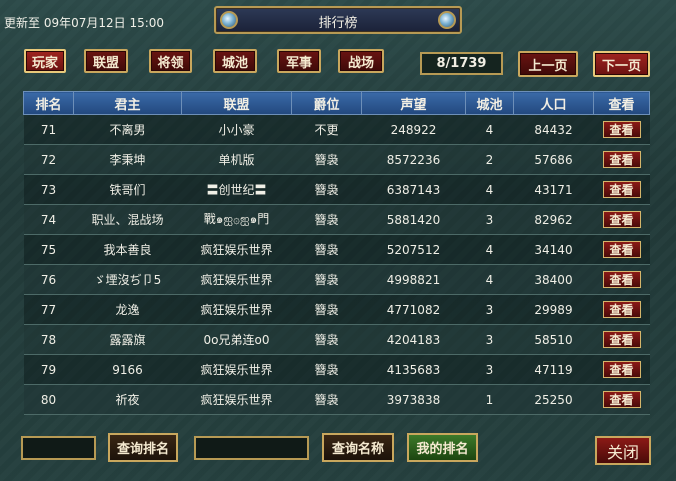  Describe the element at coordinates (48, 103) in the screenshot. I see `column-header-rank: 排名` at that location.